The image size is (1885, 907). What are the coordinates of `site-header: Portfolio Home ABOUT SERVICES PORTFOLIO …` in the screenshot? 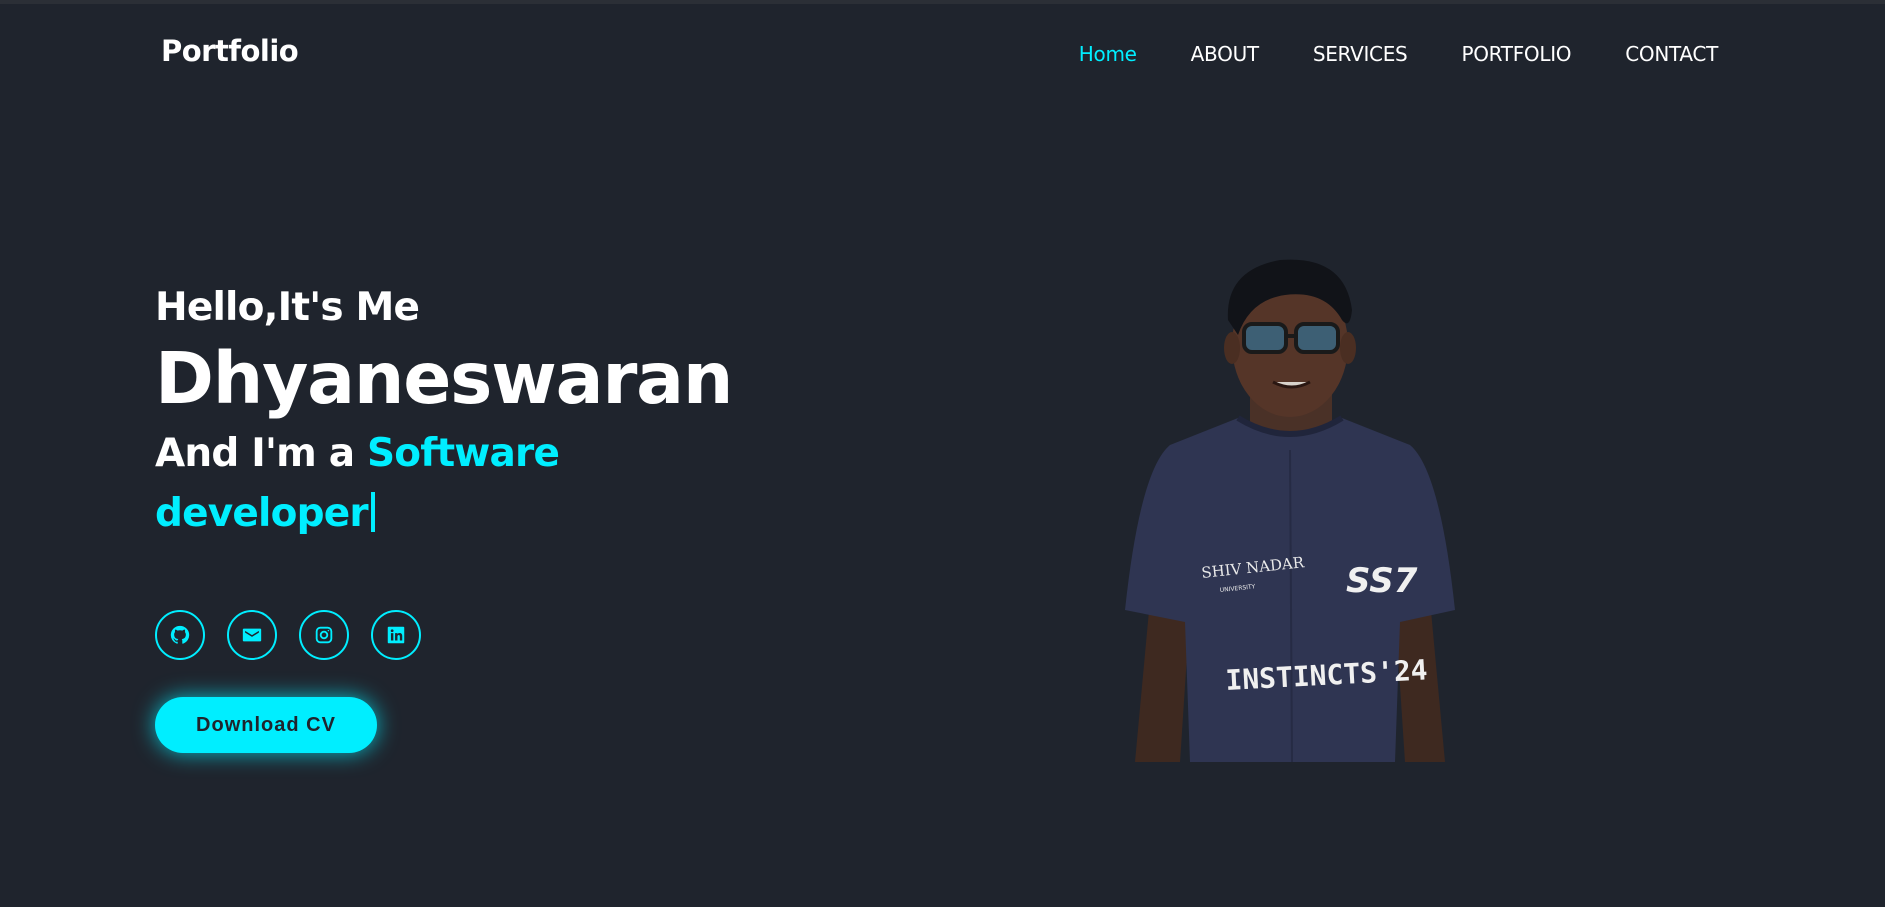 It's located at (942, 53).